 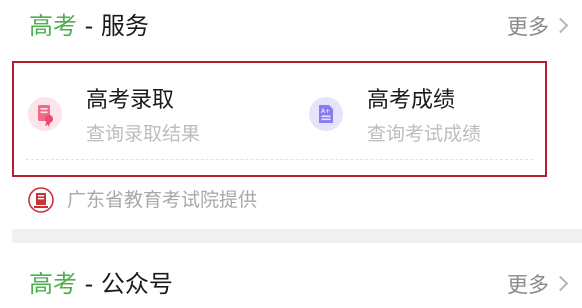 What do you see at coordinates (162, 200) in the screenshot?
I see `provider-text: 广东省教育考试院提供` at bounding box center [162, 200].